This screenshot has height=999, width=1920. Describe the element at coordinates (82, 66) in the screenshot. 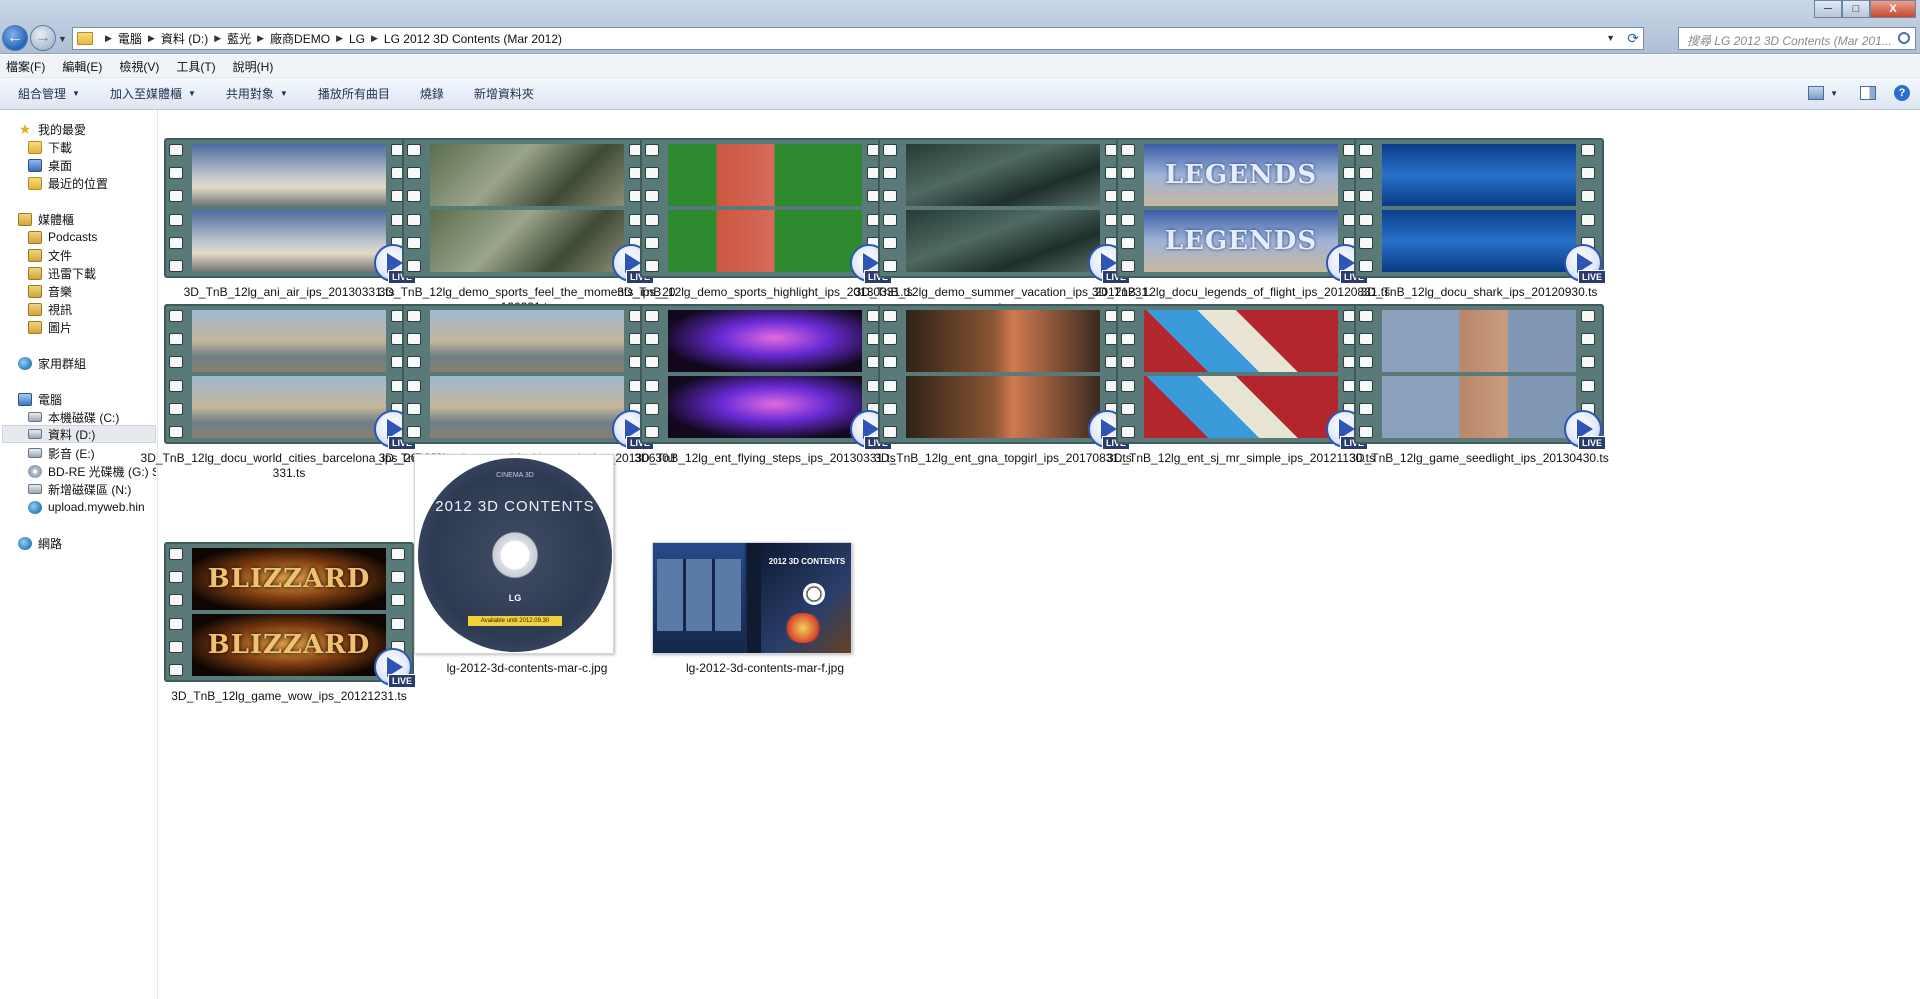

I see `menu-edit: 編輯(E)` at that location.